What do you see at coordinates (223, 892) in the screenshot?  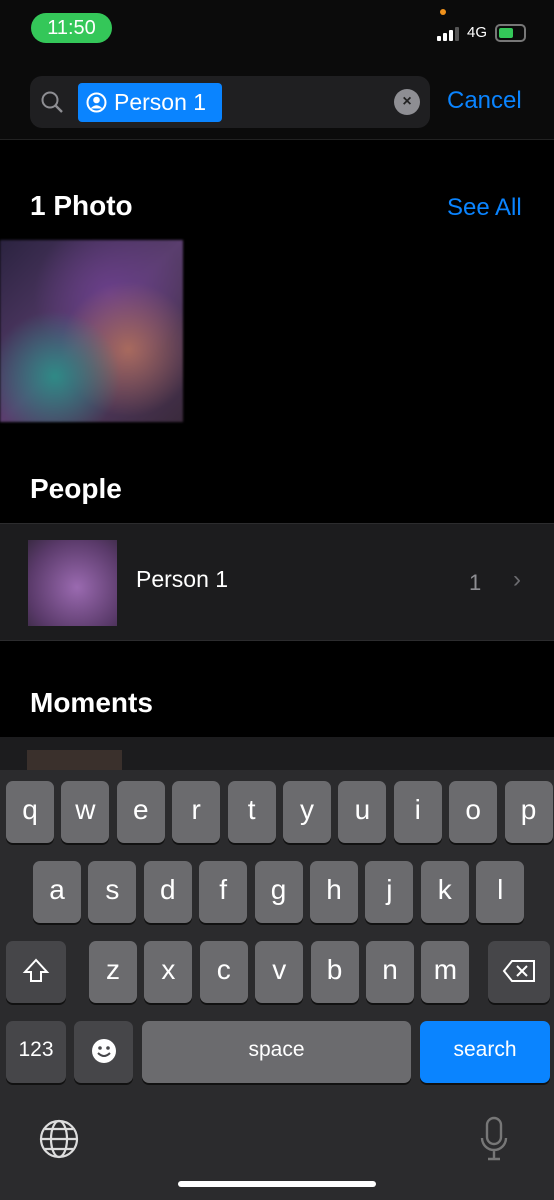 I see `key-f: f` at bounding box center [223, 892].